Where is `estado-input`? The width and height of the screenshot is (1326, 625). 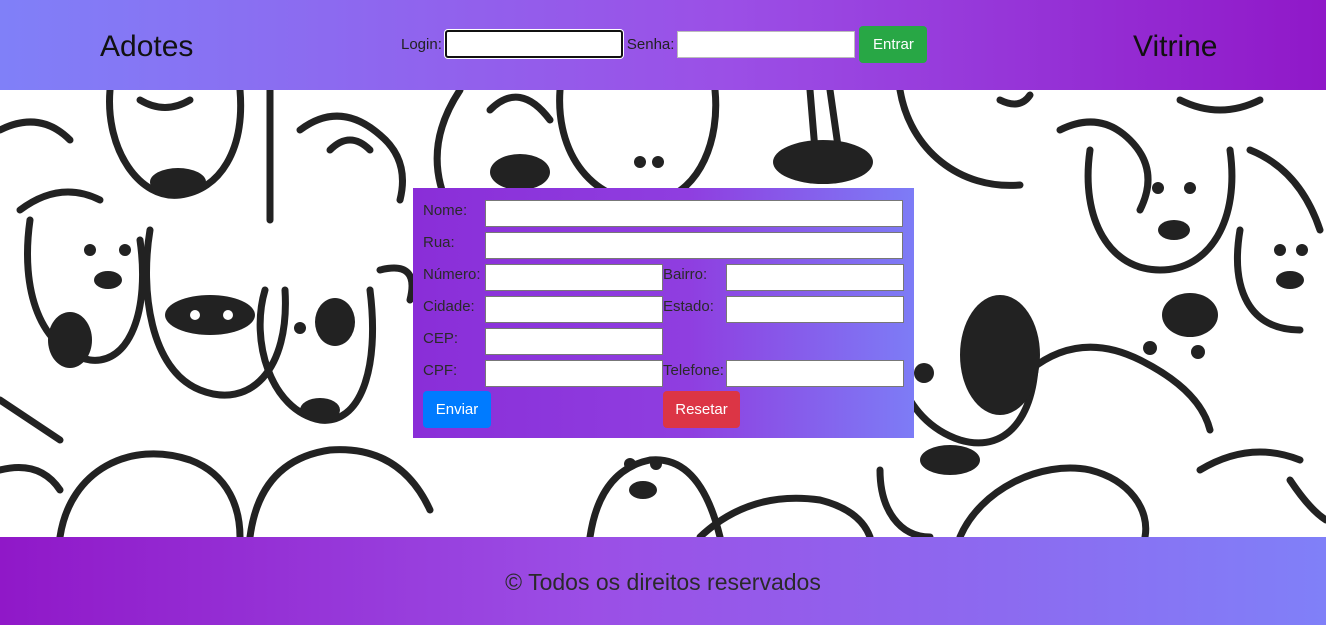
estado-input is located at coordinates (815, 309).